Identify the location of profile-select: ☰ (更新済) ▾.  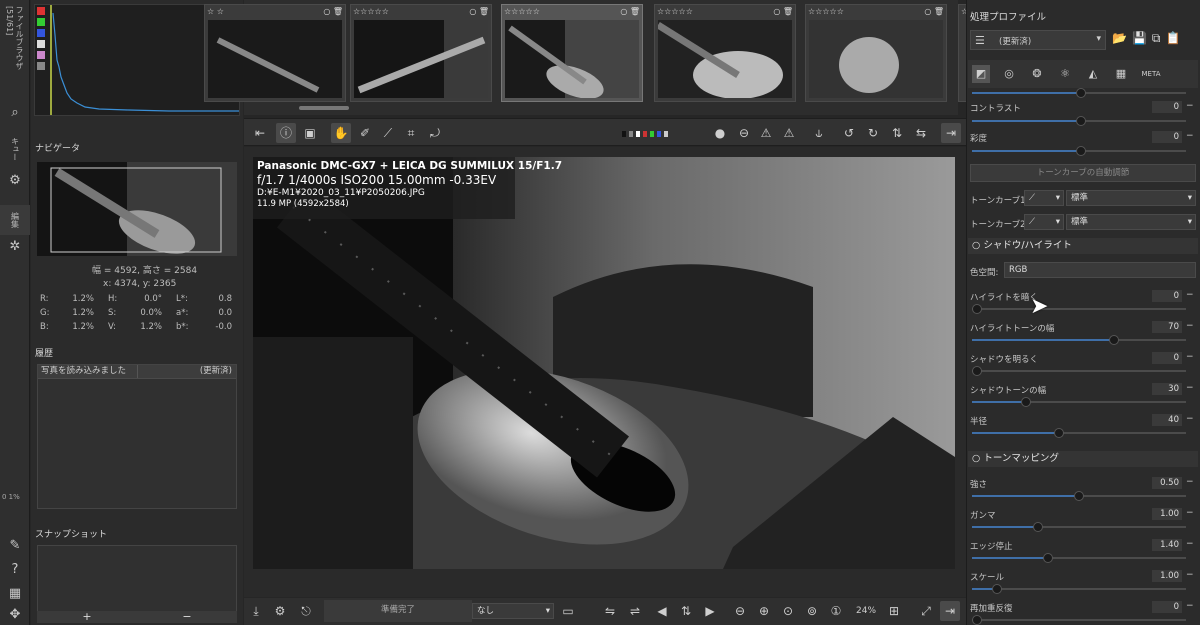
(1038, 40).